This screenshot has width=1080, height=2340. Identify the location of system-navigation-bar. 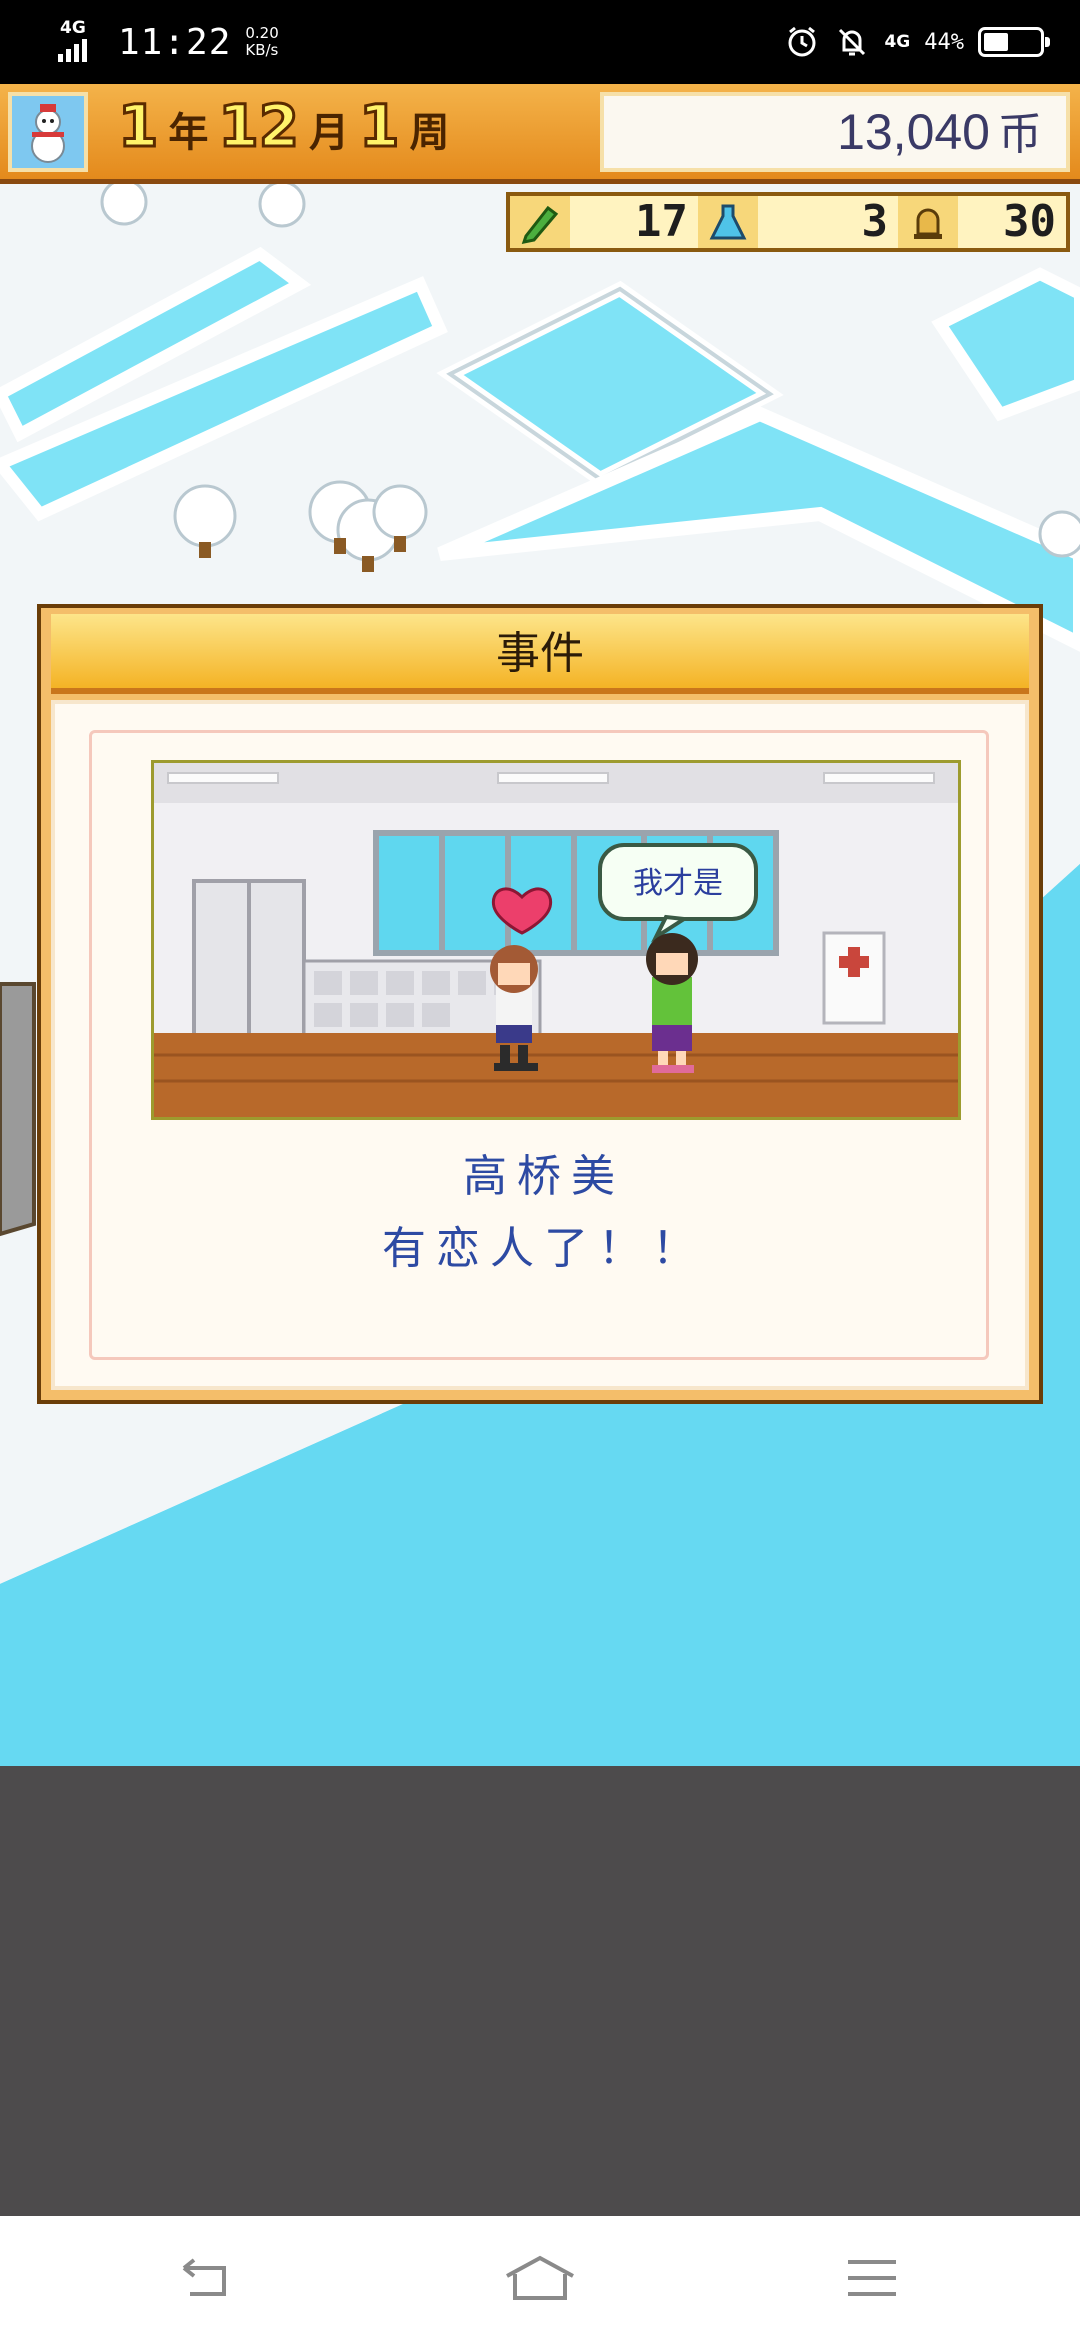
(540, 2278).